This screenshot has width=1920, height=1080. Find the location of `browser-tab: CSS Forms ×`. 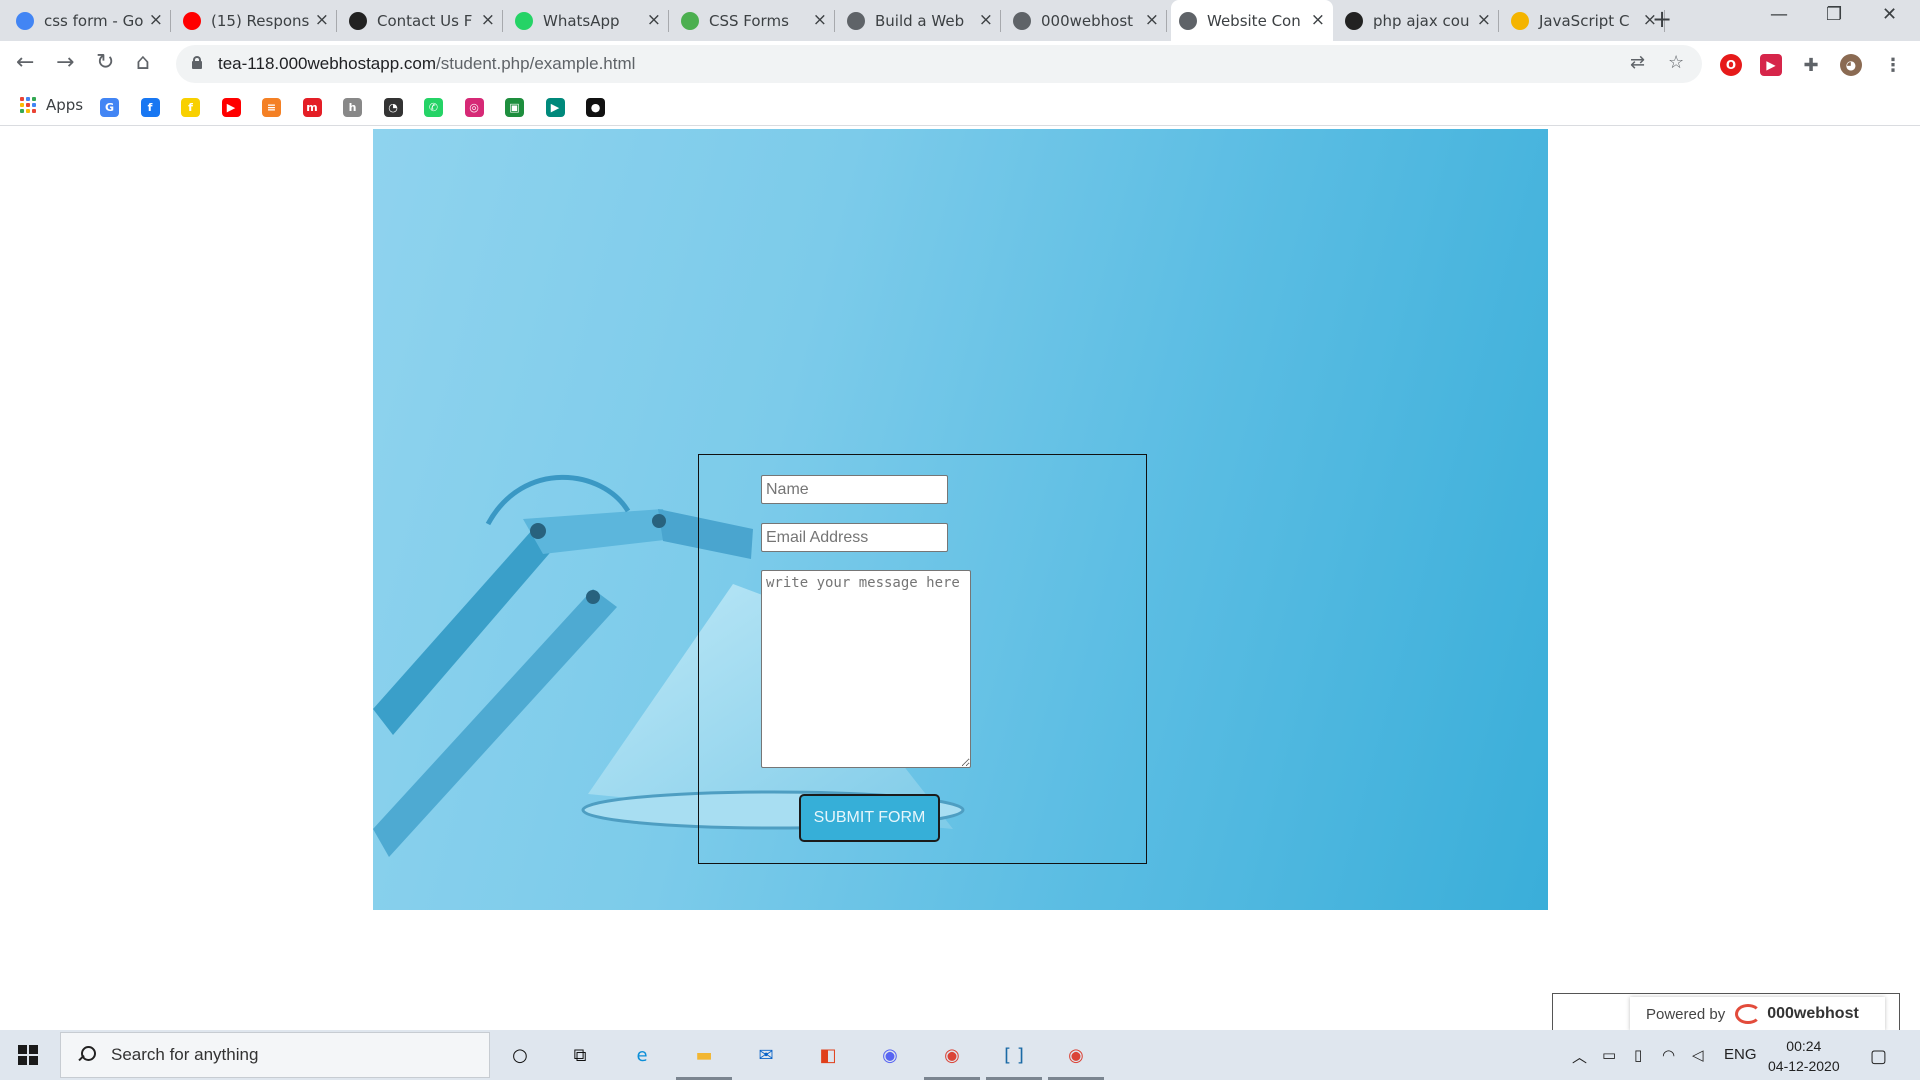

browser-tab: CSS Forms × is located at coordinates (754, 20).